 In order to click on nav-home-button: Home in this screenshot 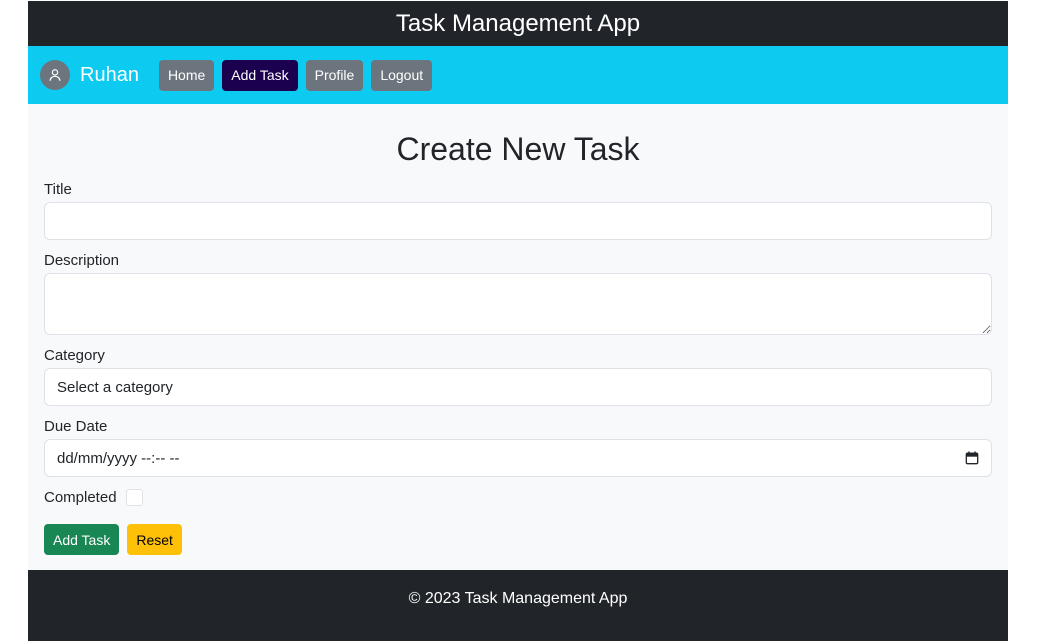, I will do `click(186, 75)`.